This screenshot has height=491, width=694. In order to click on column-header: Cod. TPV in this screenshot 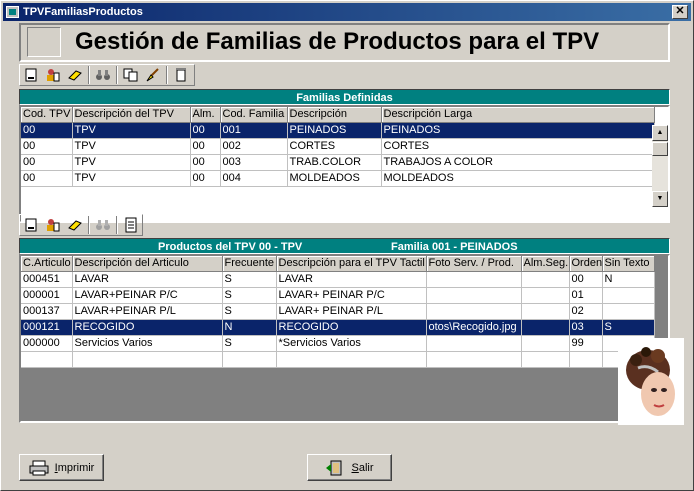, I will do `click(47, 115)`.